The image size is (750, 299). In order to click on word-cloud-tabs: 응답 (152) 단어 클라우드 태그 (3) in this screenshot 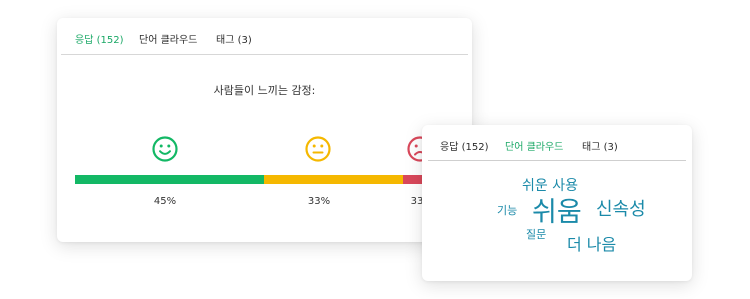, I will do `click(557, 143)`.